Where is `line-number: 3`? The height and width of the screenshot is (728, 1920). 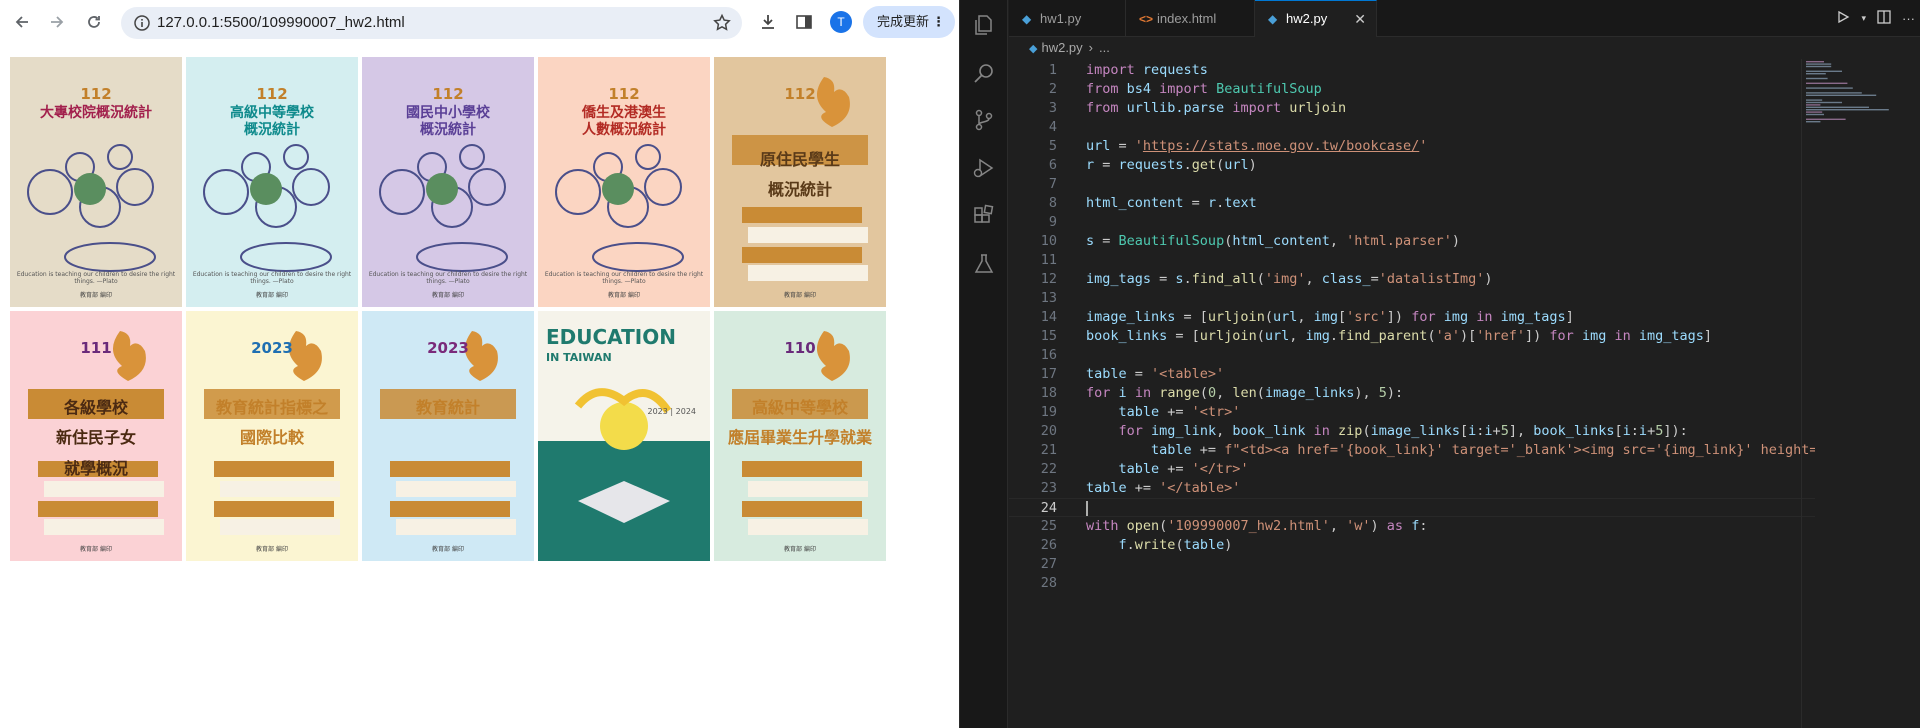 line-number: 3 is located at coordinates (1052, 108).